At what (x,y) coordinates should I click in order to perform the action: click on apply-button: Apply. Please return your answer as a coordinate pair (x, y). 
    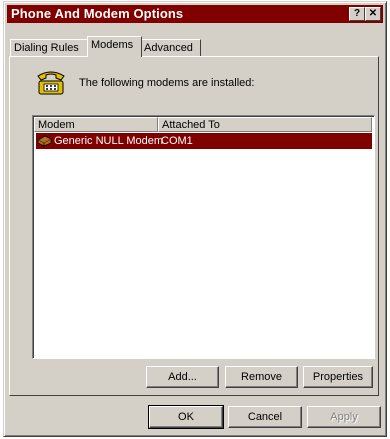
    Looking at the image, I should click on (344, 417).